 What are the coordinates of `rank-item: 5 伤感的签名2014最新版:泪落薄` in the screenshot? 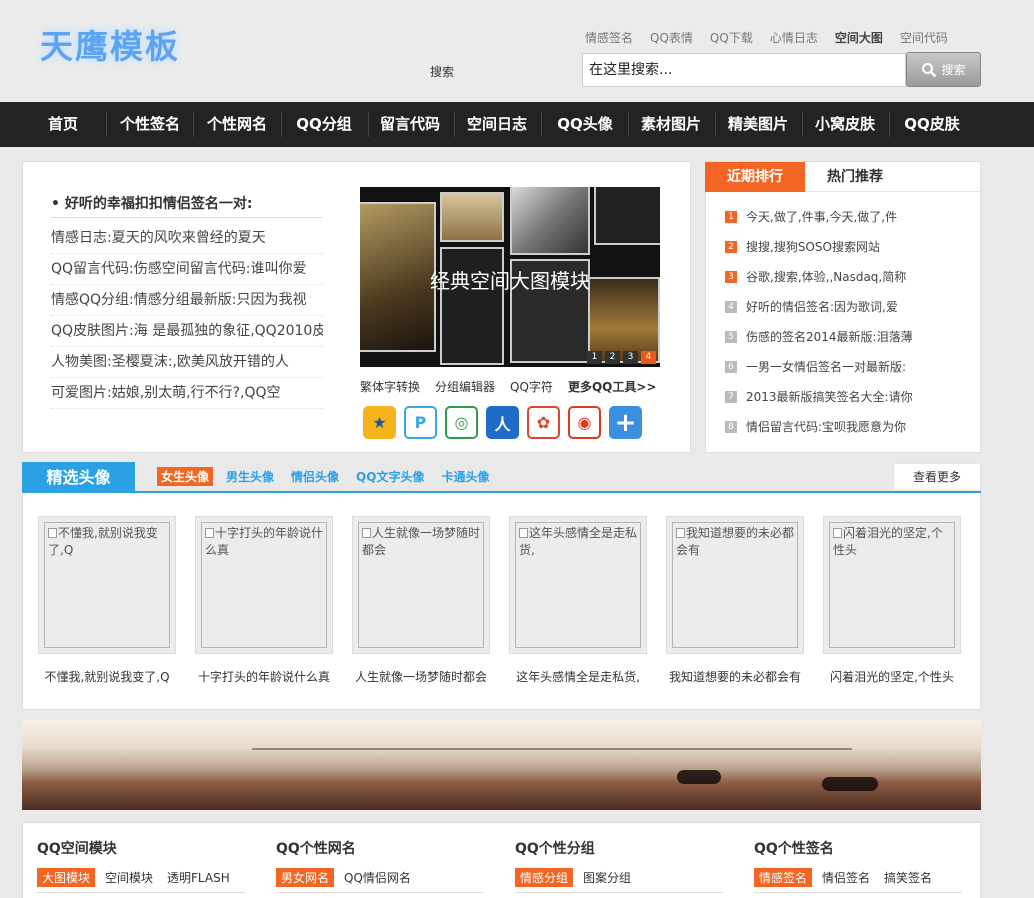 It's located at (825, 337).